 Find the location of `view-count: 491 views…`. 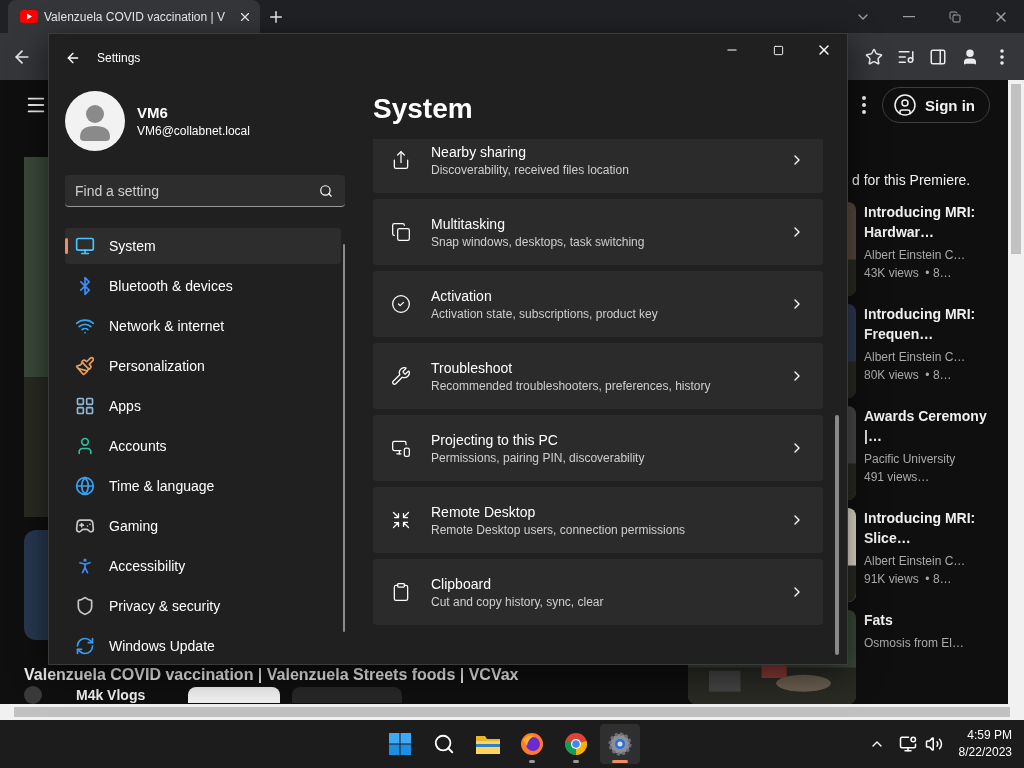

view-count: 491 views… is located at coordinates (897, 477).